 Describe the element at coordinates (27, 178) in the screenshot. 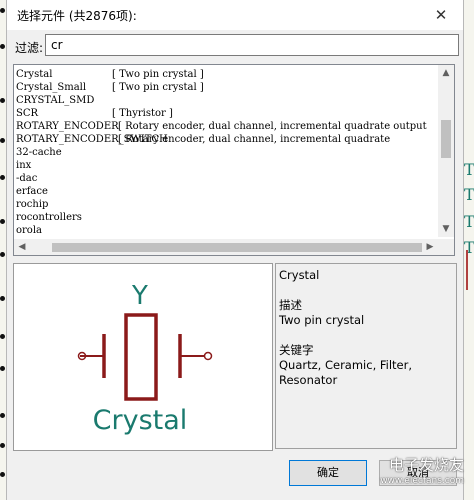

I see `list-item-name: -dac` at that location.